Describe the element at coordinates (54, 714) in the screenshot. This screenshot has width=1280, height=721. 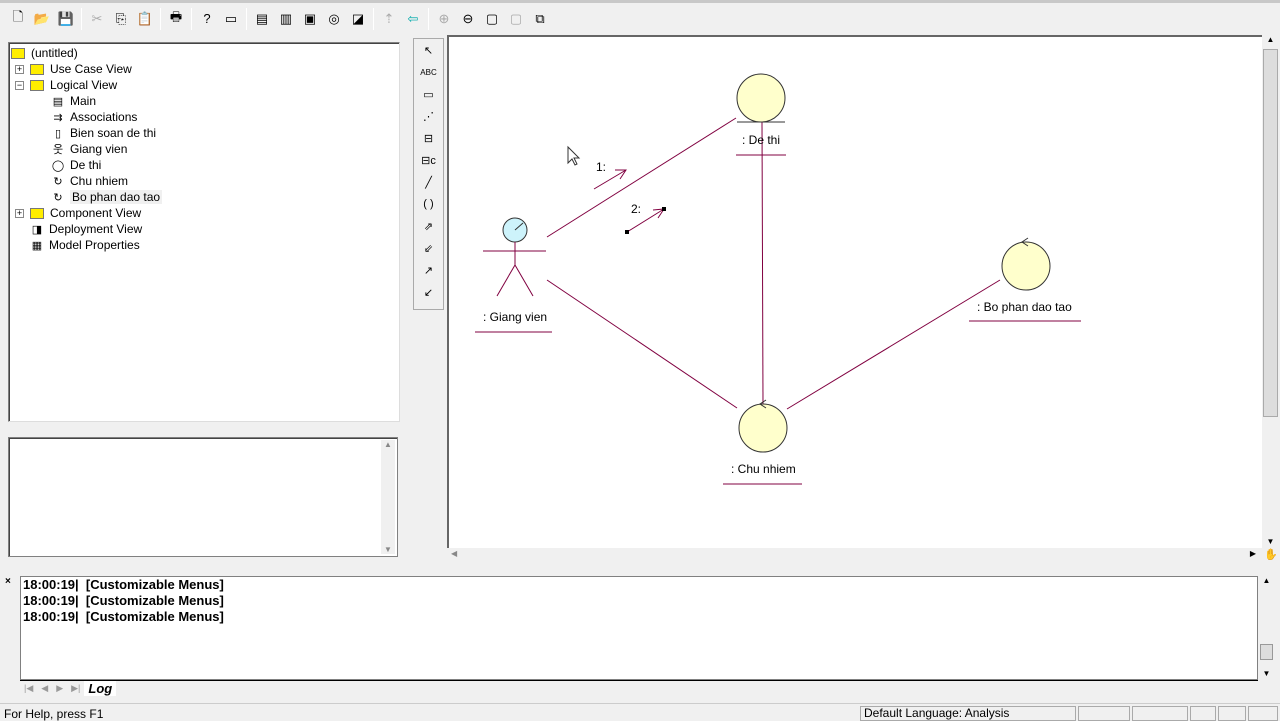
I see `help-text: For Help, press F1` at that location.